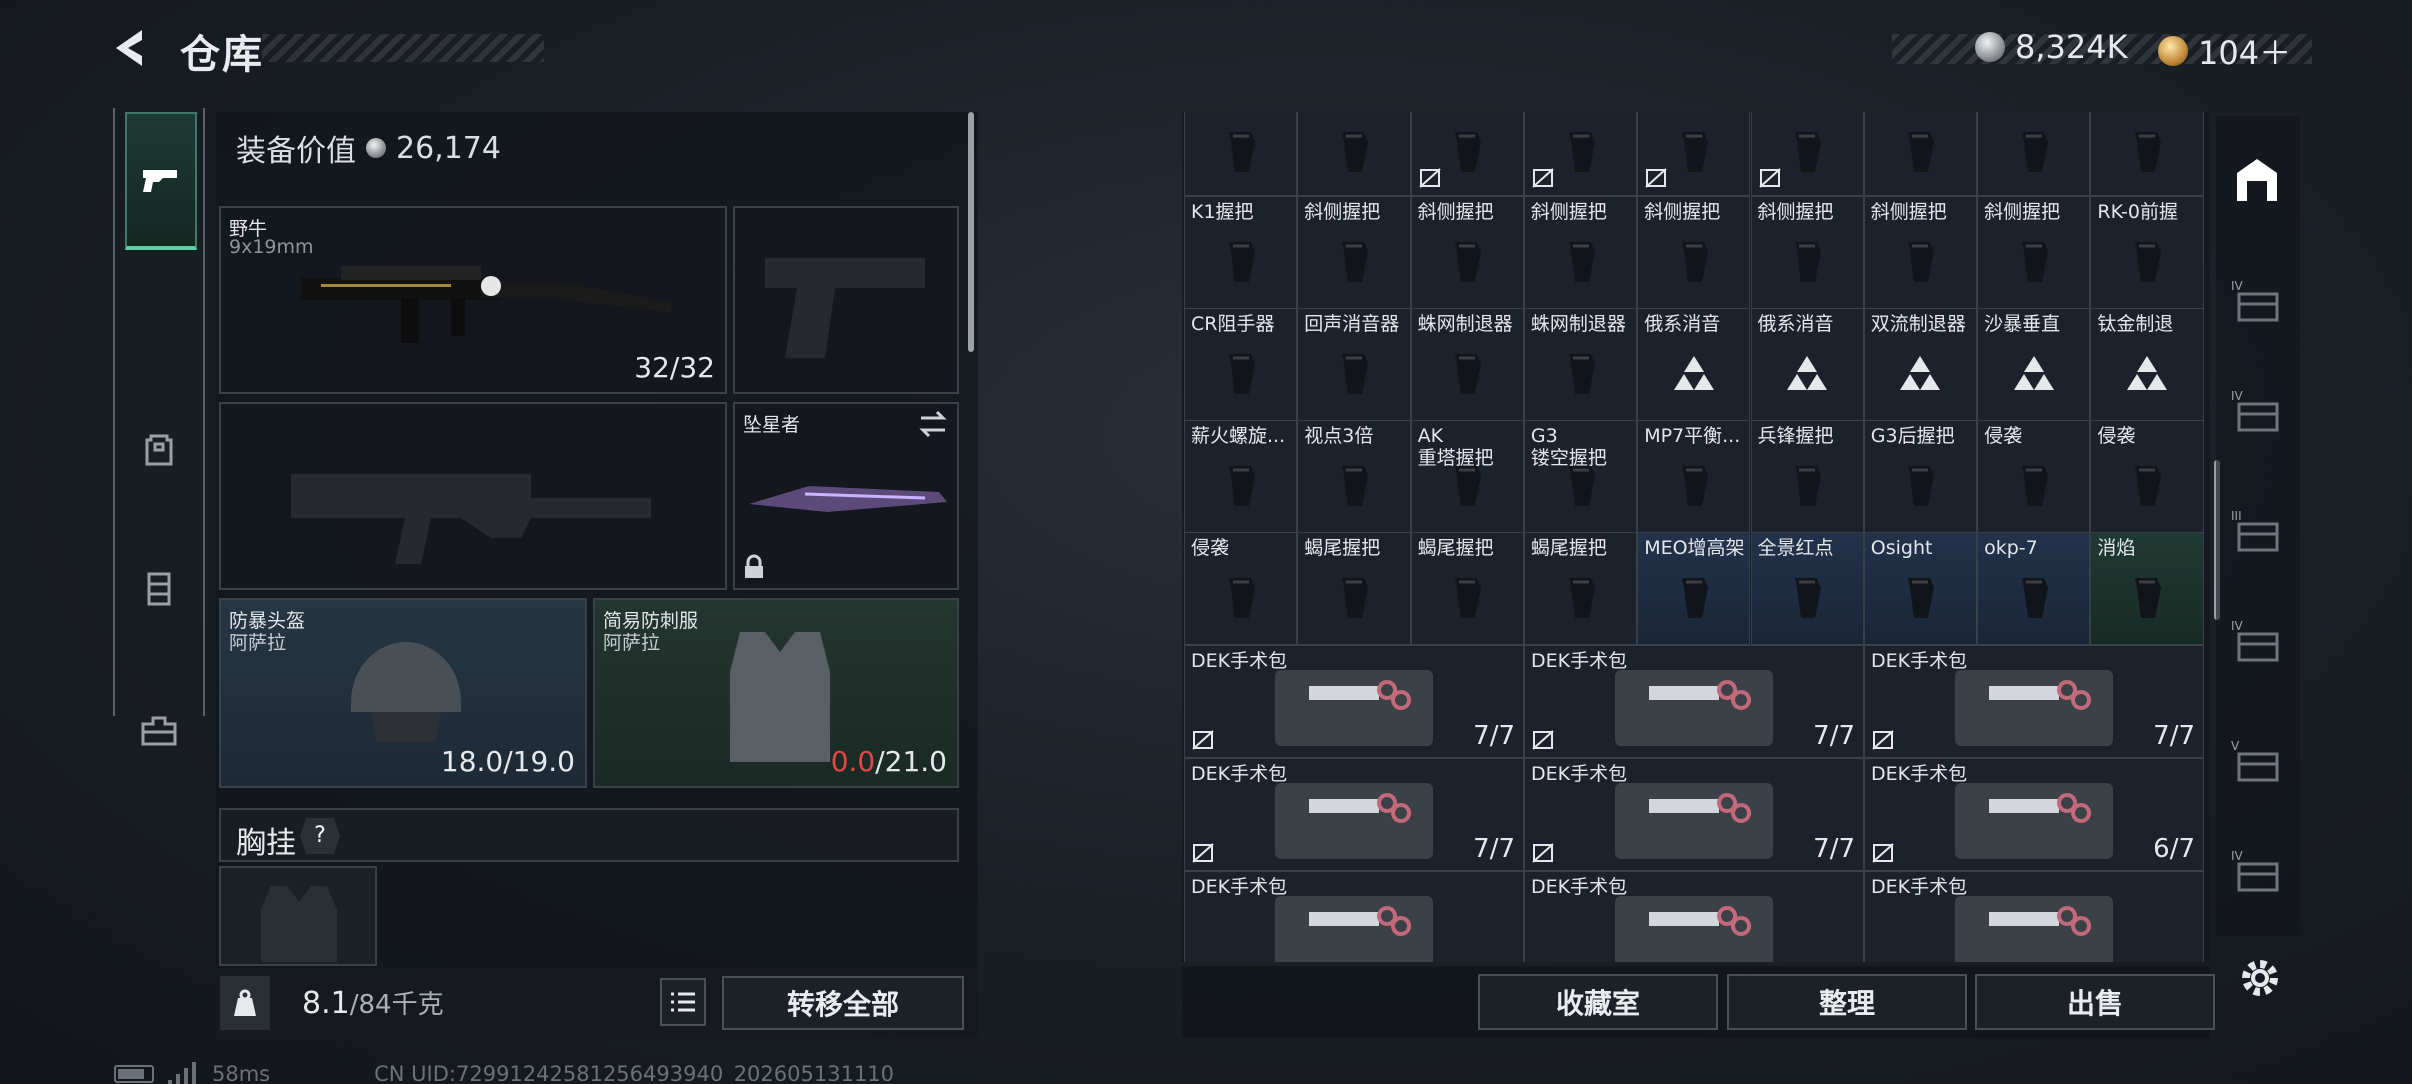 This screenshot has height=1084, width=2412. What do you see at coordinates (846, 496) in the screenshot?
I see `melee-slot: 坠星者` at bounding box center [846, 496].